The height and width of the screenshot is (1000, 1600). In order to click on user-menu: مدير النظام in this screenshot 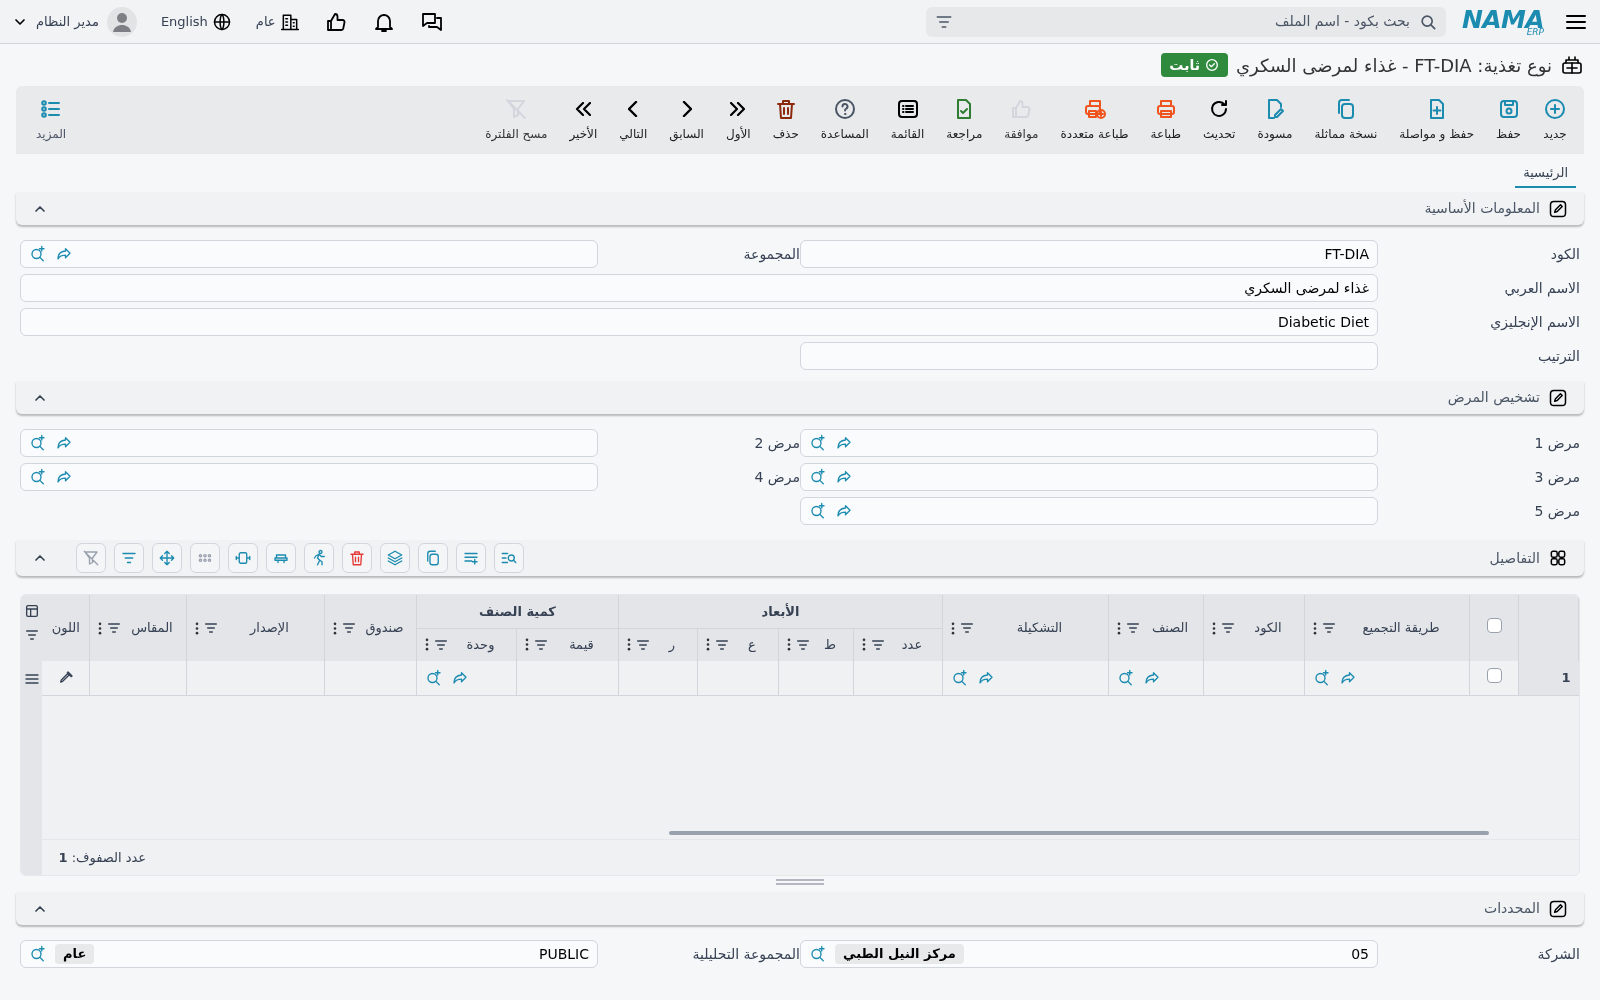, I will do `click(74, 21)`.